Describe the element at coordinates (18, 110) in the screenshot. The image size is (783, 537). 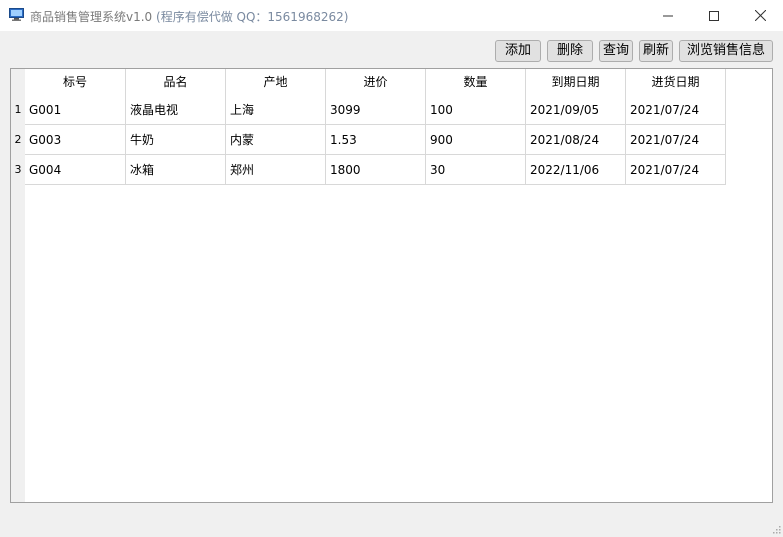
I see `row-header: 1` at that location.